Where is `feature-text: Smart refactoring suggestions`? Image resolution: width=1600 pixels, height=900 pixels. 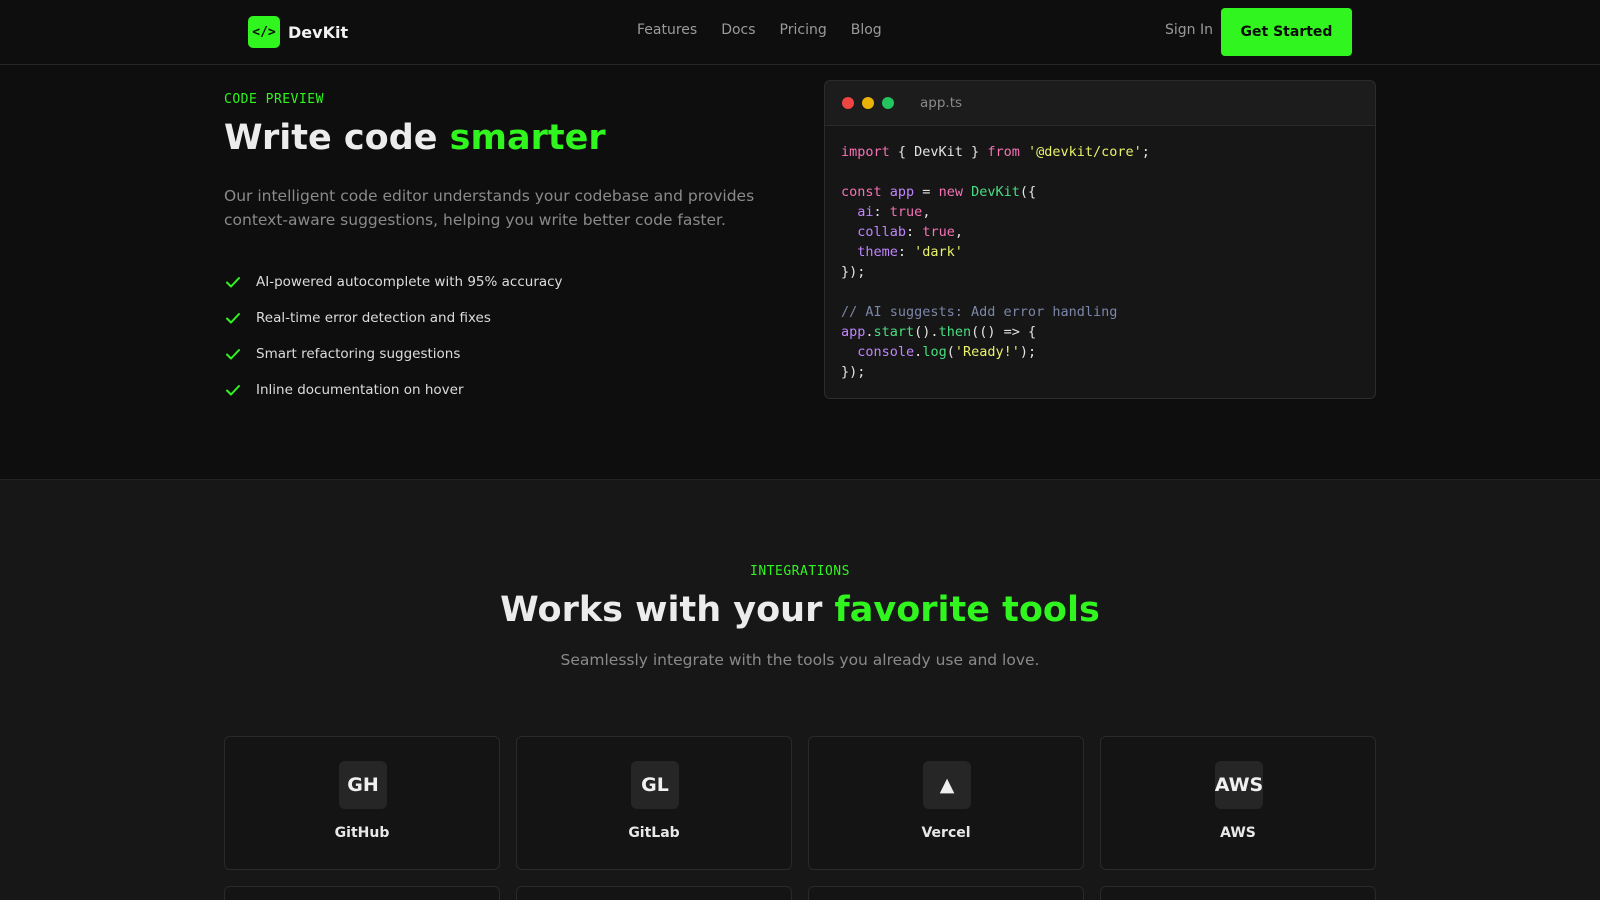
feature-text: Smart refactoring suggestions is located at coordinates (358, 354).